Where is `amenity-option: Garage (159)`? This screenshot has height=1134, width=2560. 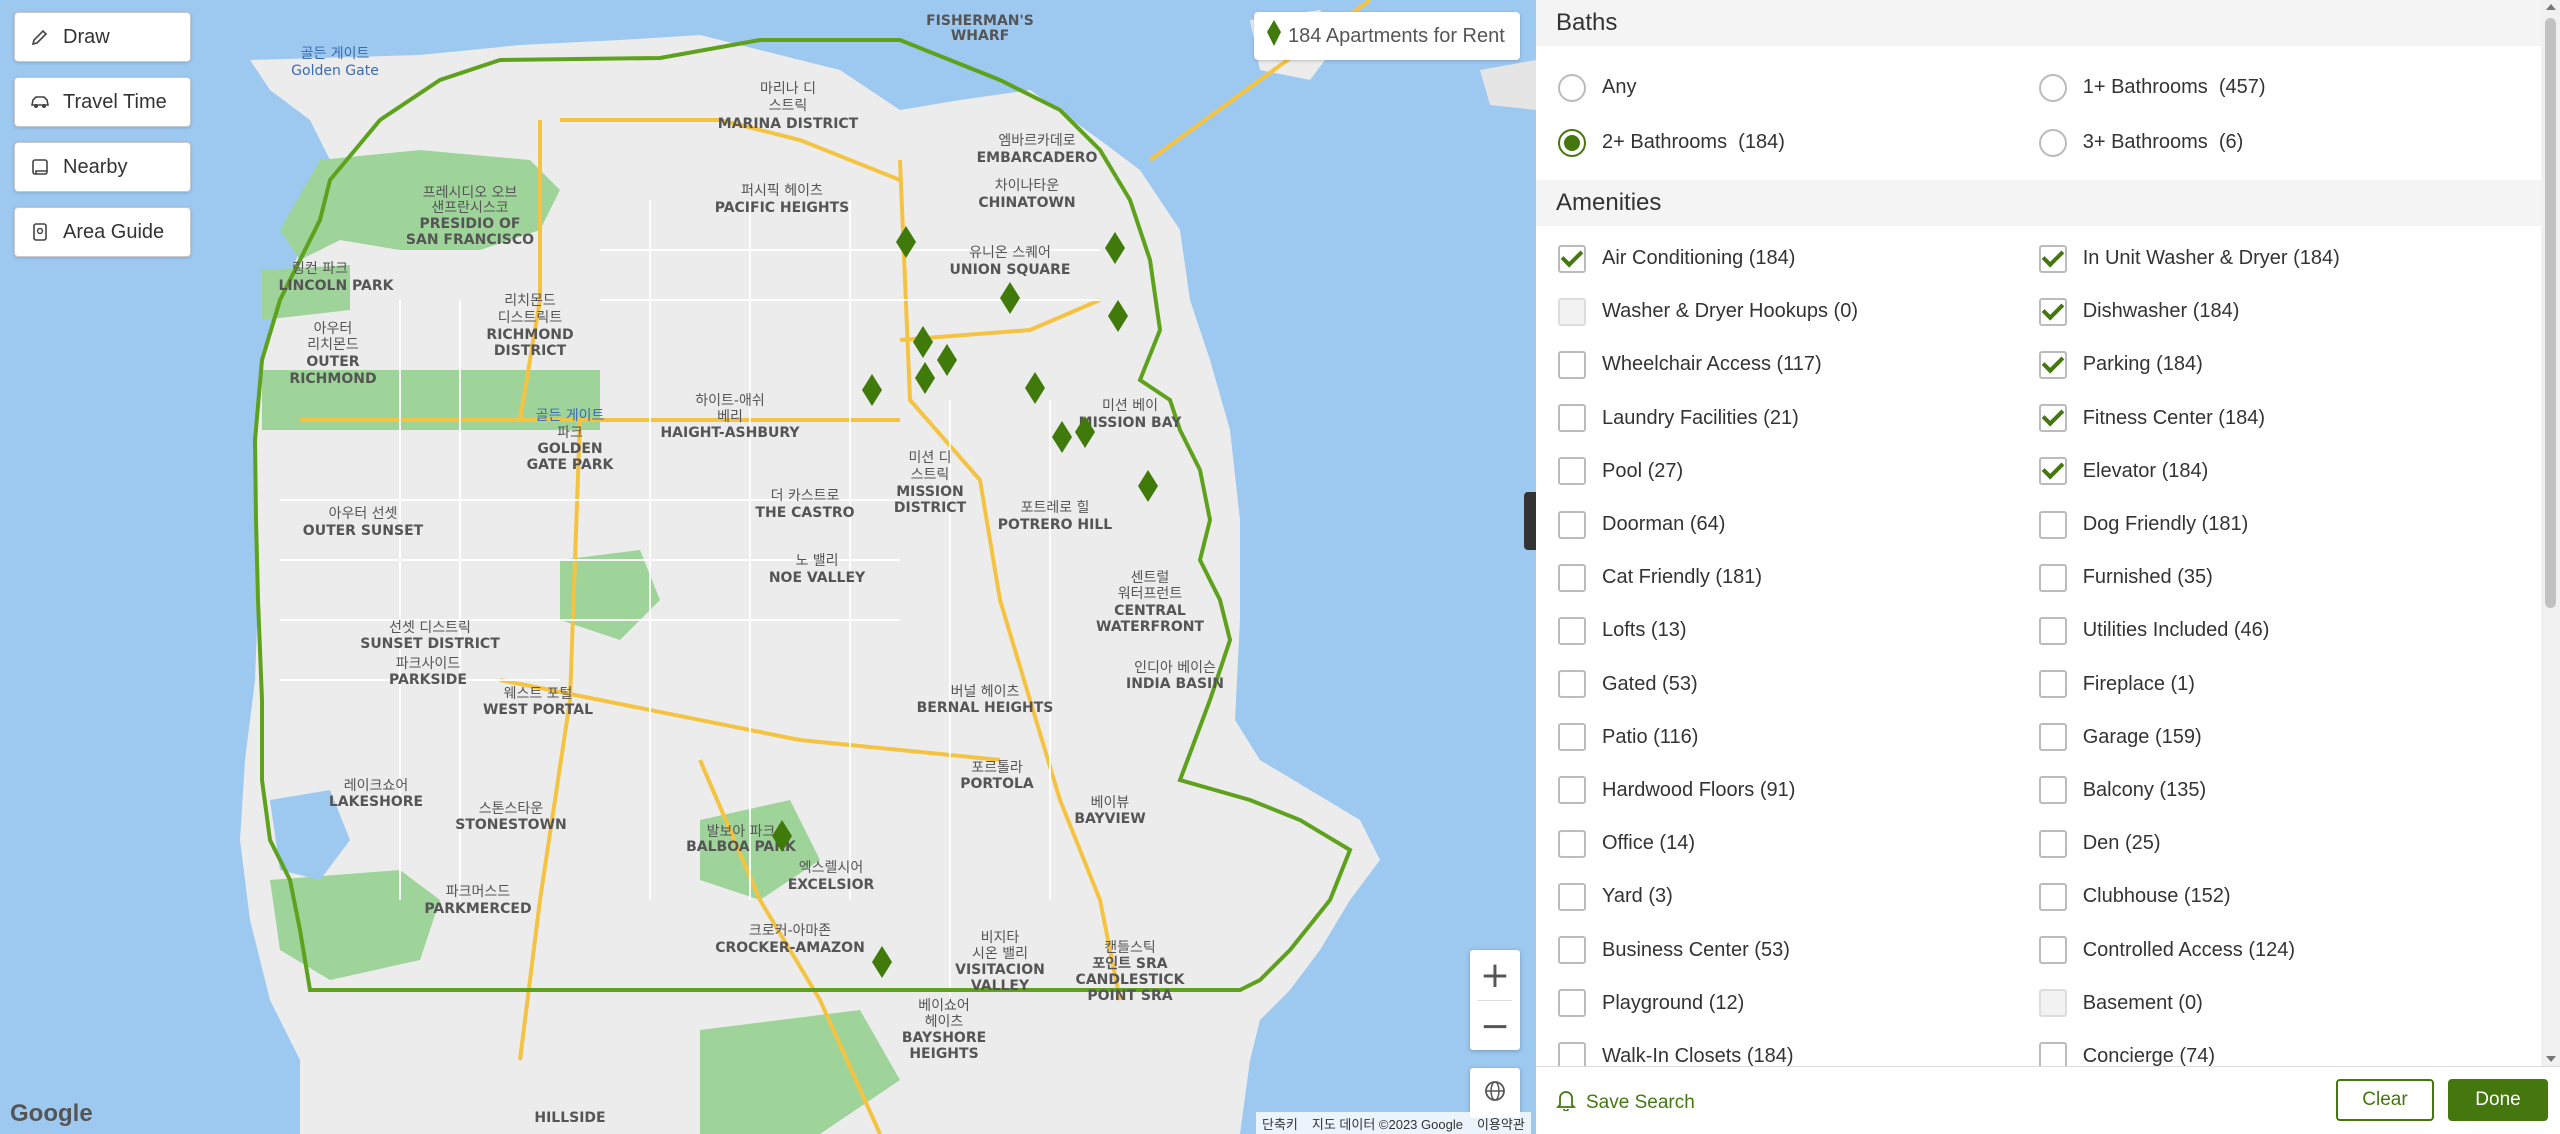 amenity-option: Garage (159) is located at coordinates (2289, 737).